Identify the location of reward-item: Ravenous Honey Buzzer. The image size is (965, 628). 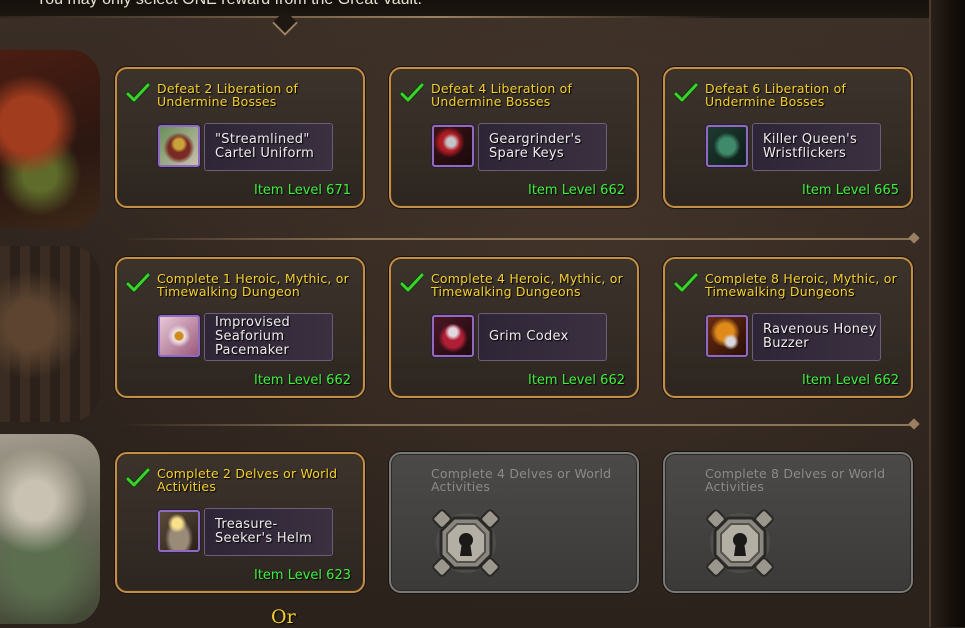
(816, 337).